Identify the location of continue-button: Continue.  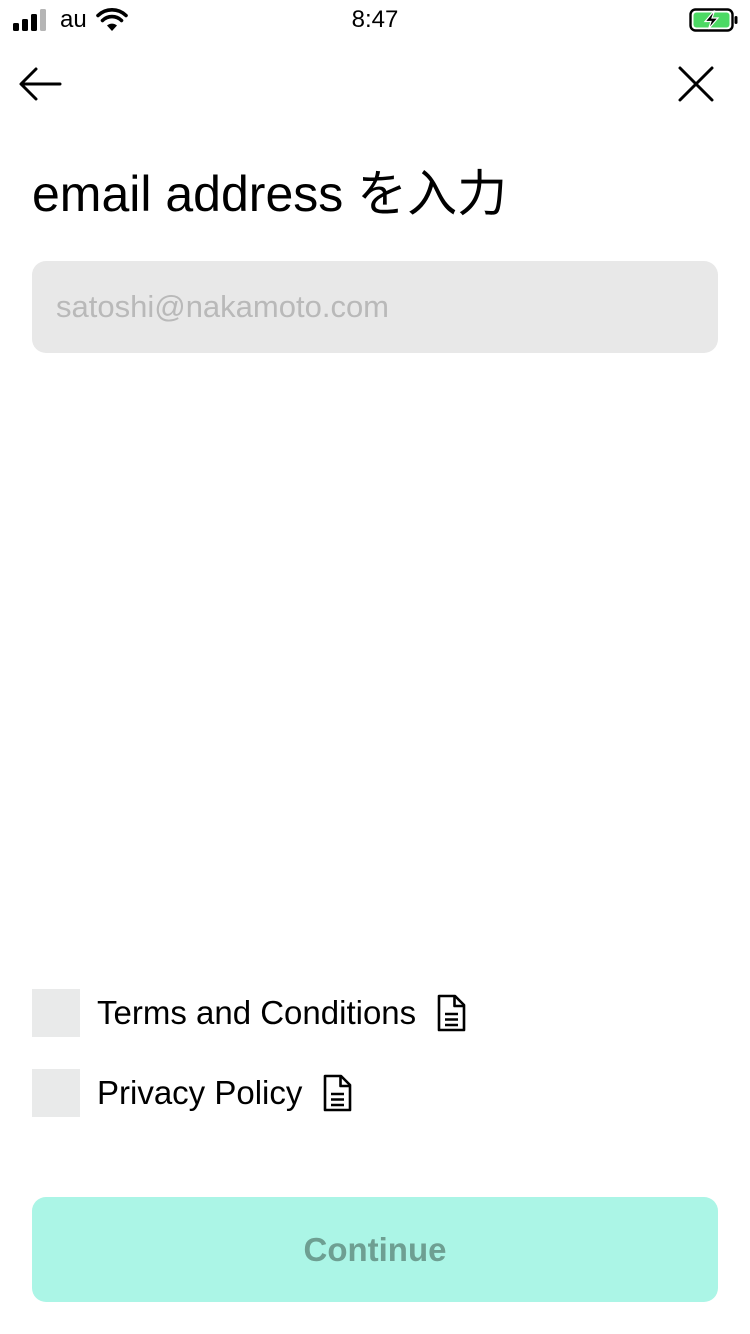
(375, 1249).